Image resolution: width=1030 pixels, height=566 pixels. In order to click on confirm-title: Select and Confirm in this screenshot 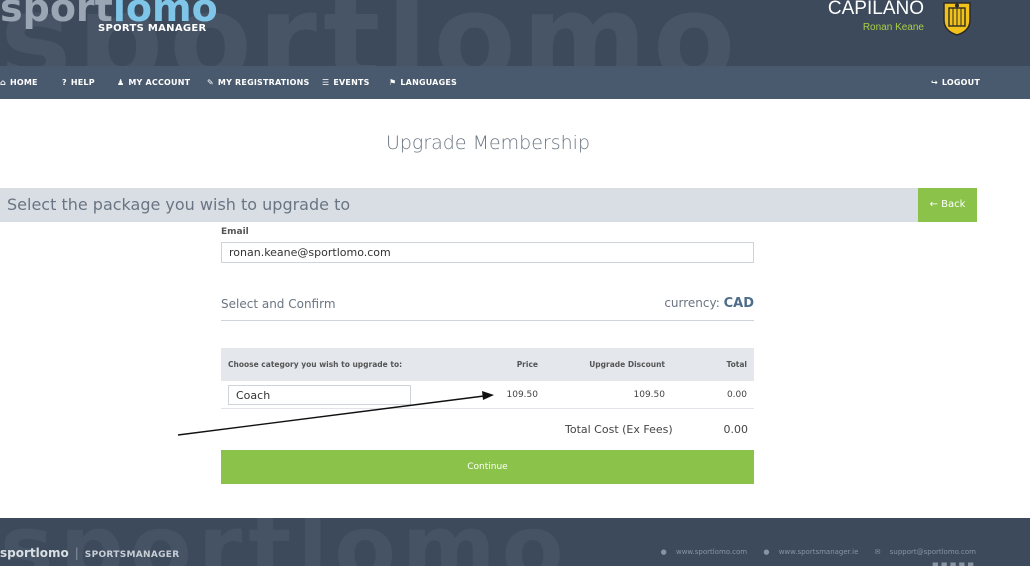, I will do `click(278, 304)`.